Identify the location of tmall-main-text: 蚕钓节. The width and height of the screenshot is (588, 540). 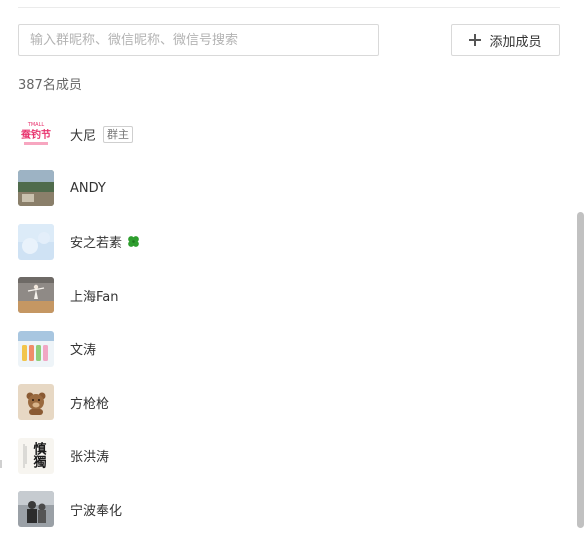
(35, 134).